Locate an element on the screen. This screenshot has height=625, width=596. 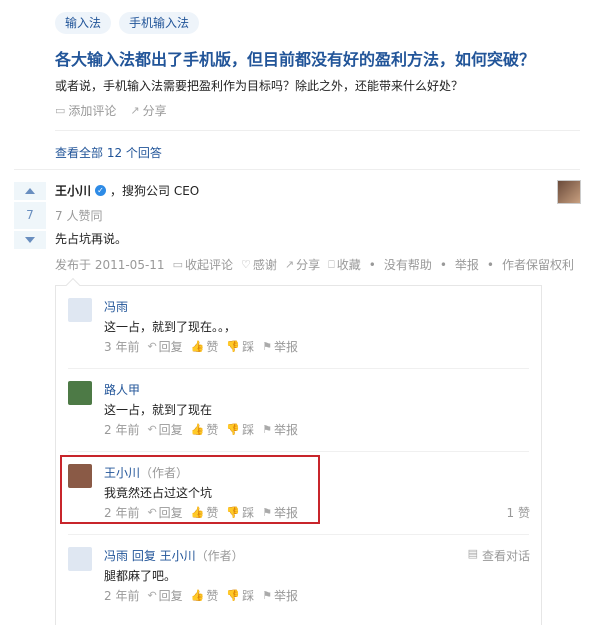
comment-text: 腿都麻了吧。 is located at coordinates (140, 576).